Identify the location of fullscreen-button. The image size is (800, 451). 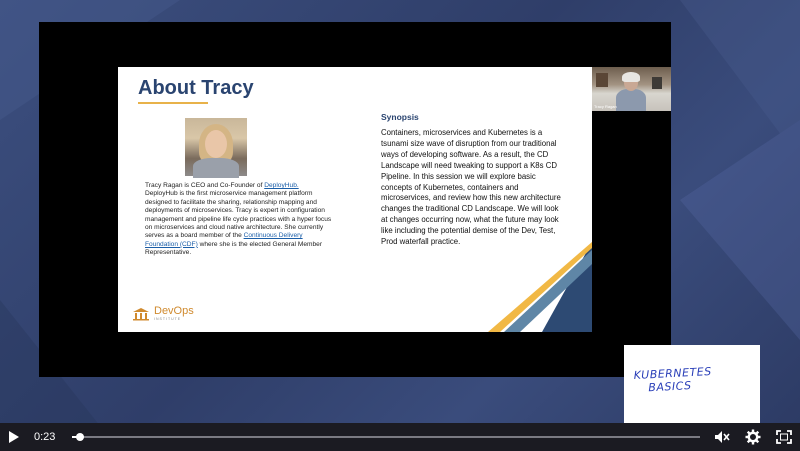
(784, 437).